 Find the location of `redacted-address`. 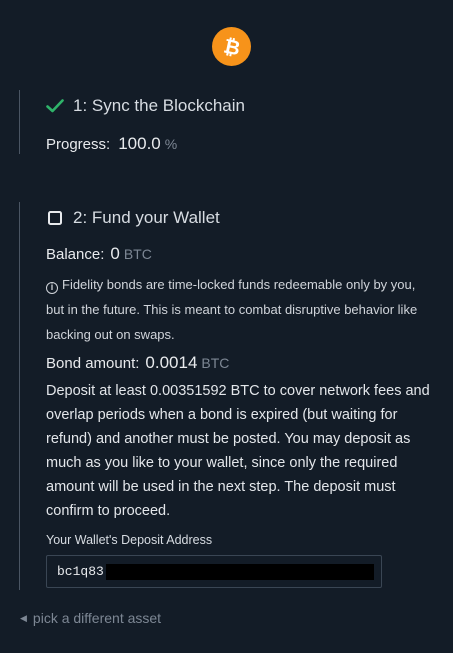

redacted-address is located at coordinates (239, 571).